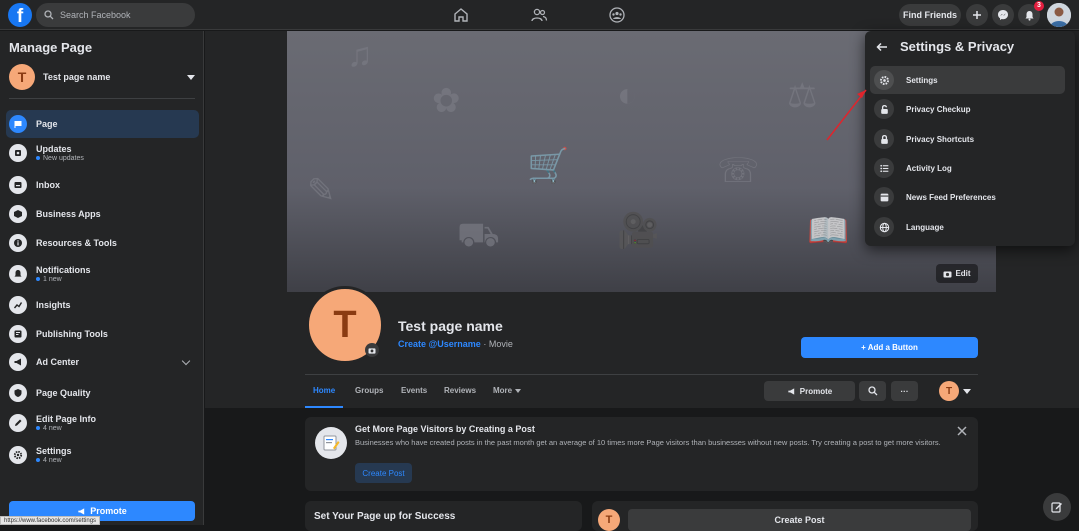 The width and height of the screenshot is (1079, 531). I want to click on search-box, so click(115, 15).